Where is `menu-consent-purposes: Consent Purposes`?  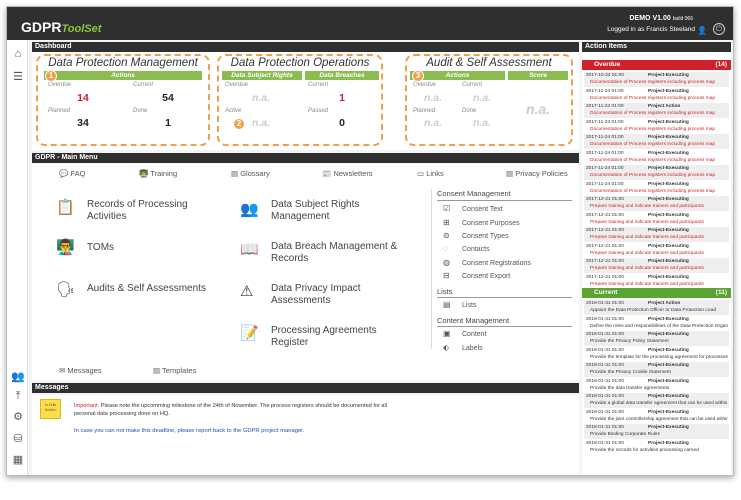
menu-consent-purposes: Consent Purposes is located at coordinates (491, 223).